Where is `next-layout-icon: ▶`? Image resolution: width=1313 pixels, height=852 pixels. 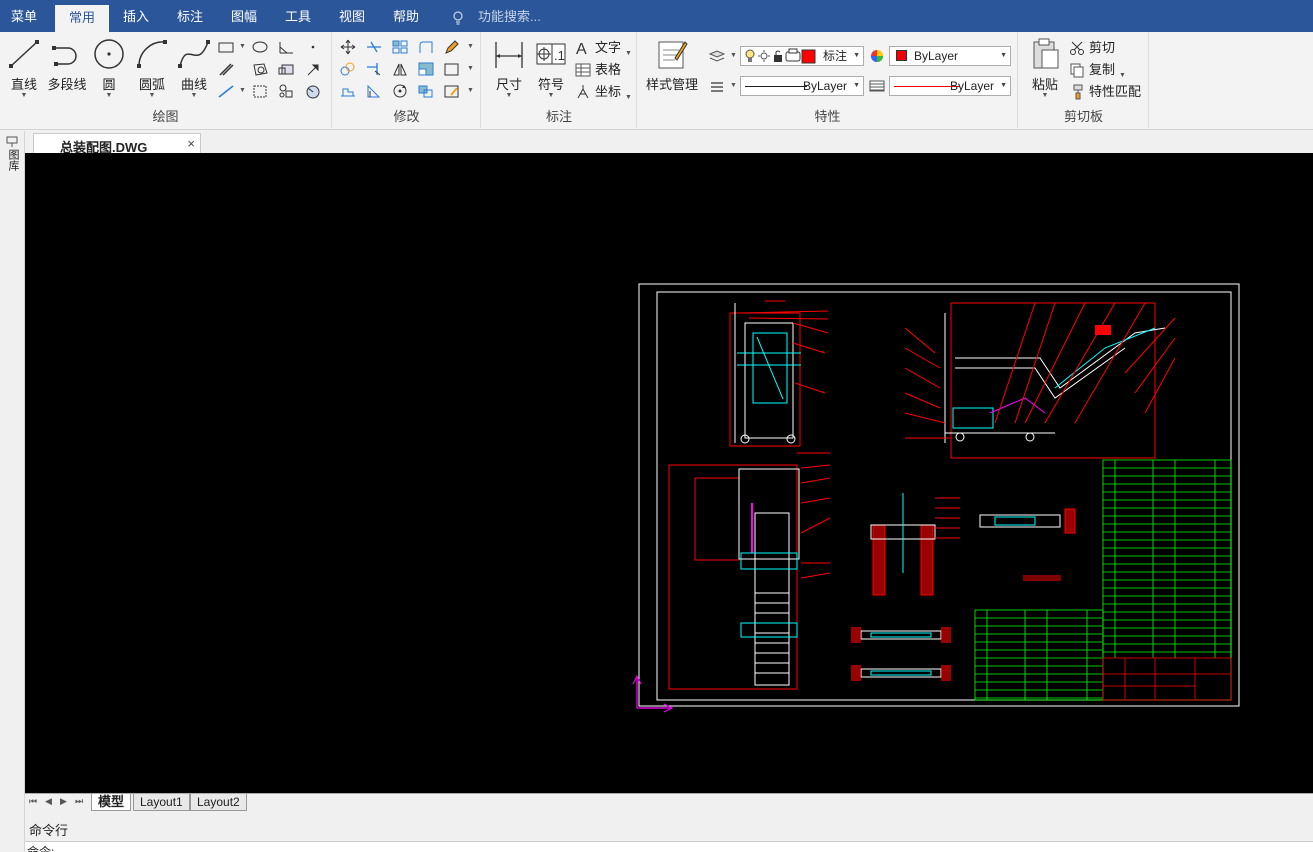 next-layout-icon: ▶ is located at coordinates (63, 801).